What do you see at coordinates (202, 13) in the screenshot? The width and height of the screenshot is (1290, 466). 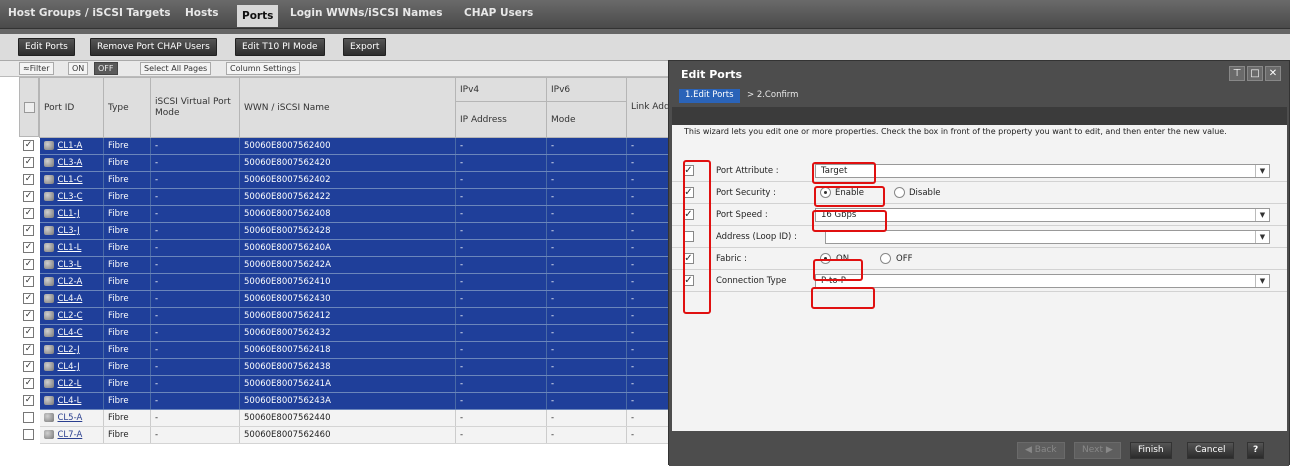 I see `tab-hosts: Hosts` at bounding box center [202, 13].